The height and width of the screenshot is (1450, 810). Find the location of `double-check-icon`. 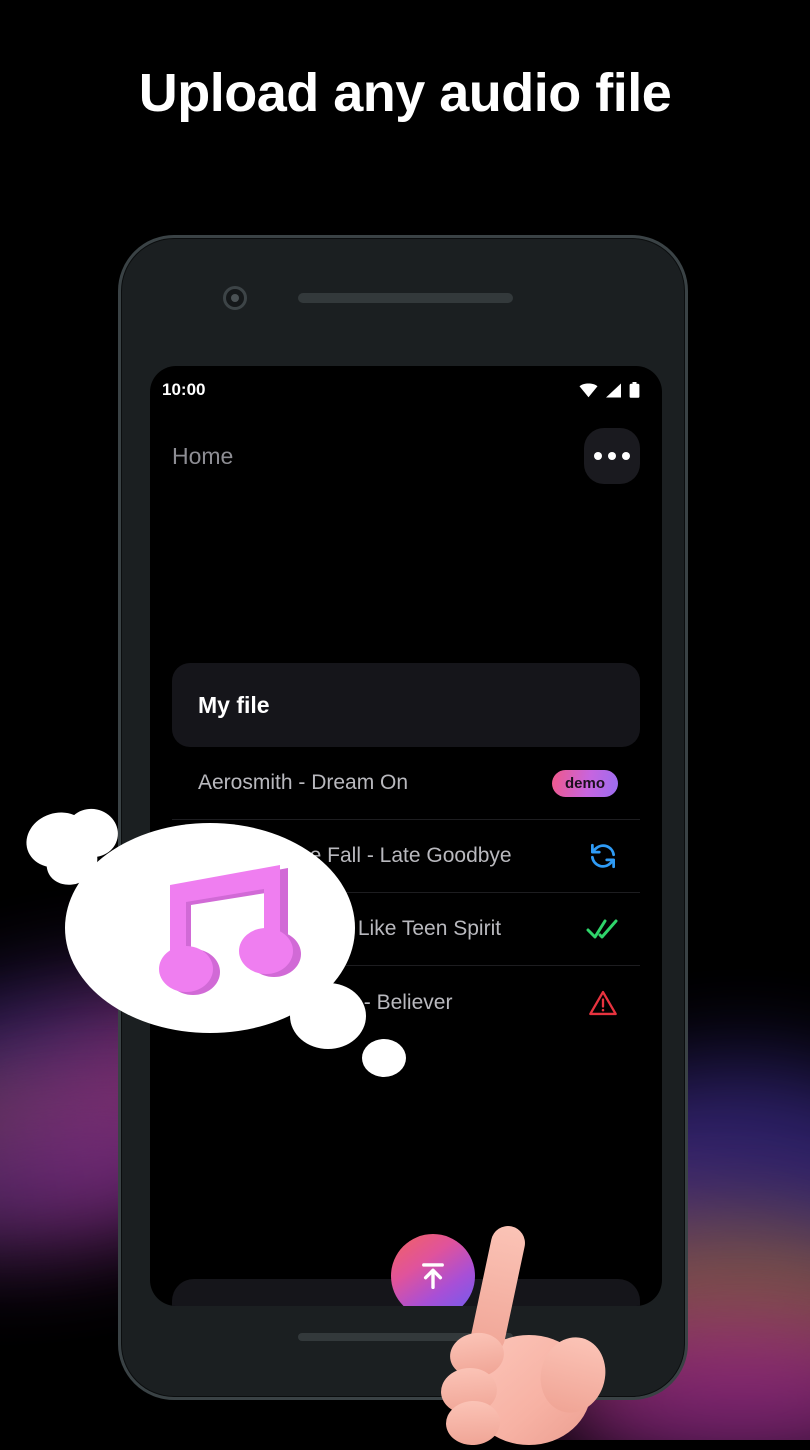

double-check-icon is located at coordinates (602, 929).